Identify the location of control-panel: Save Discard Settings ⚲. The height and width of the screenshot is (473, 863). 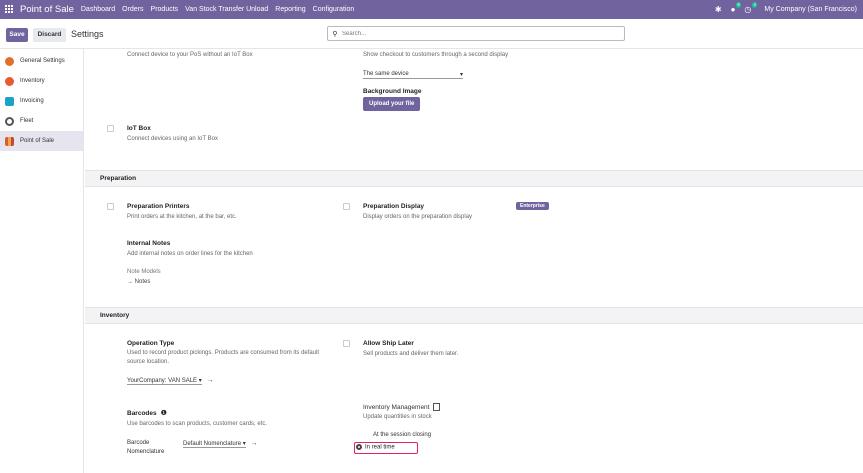
(431, 34).